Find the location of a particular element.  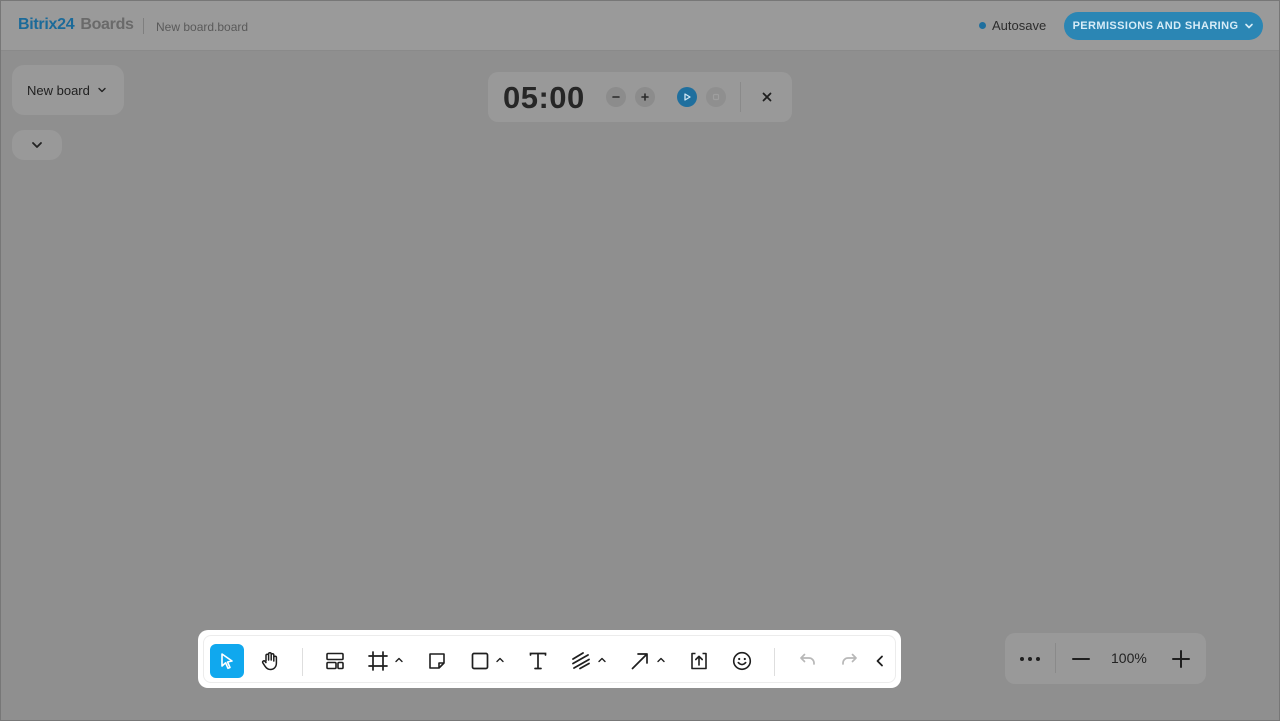

play-icon is located at coordinates (687, 97).